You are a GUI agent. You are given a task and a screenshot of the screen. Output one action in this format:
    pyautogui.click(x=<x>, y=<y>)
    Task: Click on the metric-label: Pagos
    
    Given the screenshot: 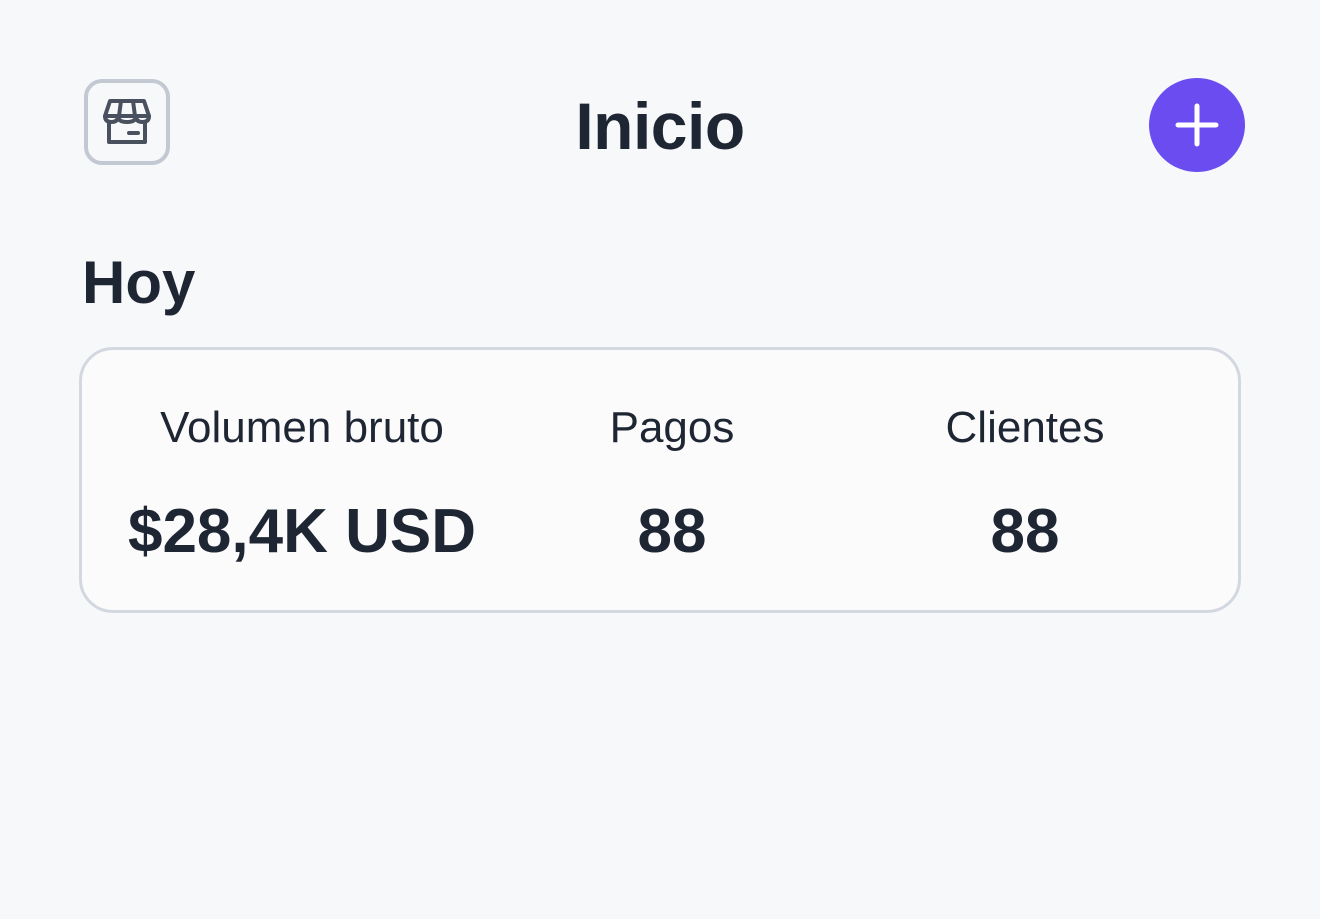 What is the action you would take?
    pyautogui.click(x=672, y=427)
    